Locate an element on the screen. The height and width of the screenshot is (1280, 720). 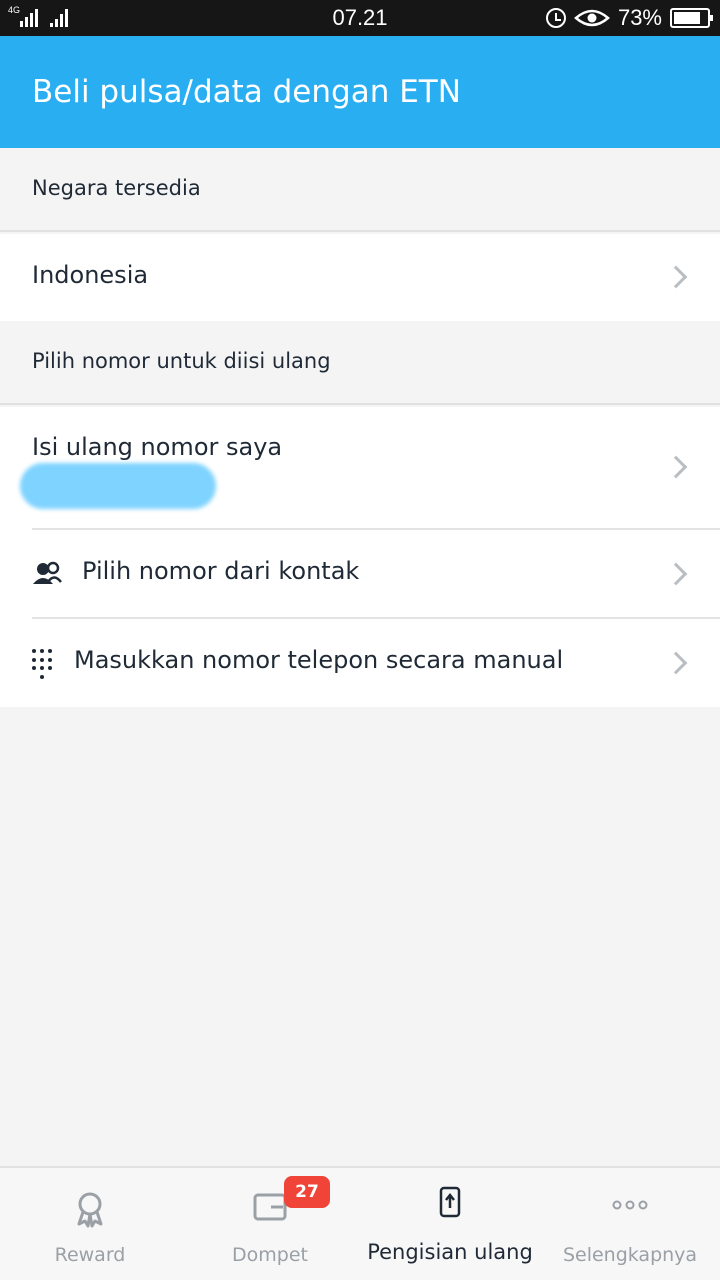
app-bar: Beli pulsa/data dengan ETN is located at coordinates (360, 92).